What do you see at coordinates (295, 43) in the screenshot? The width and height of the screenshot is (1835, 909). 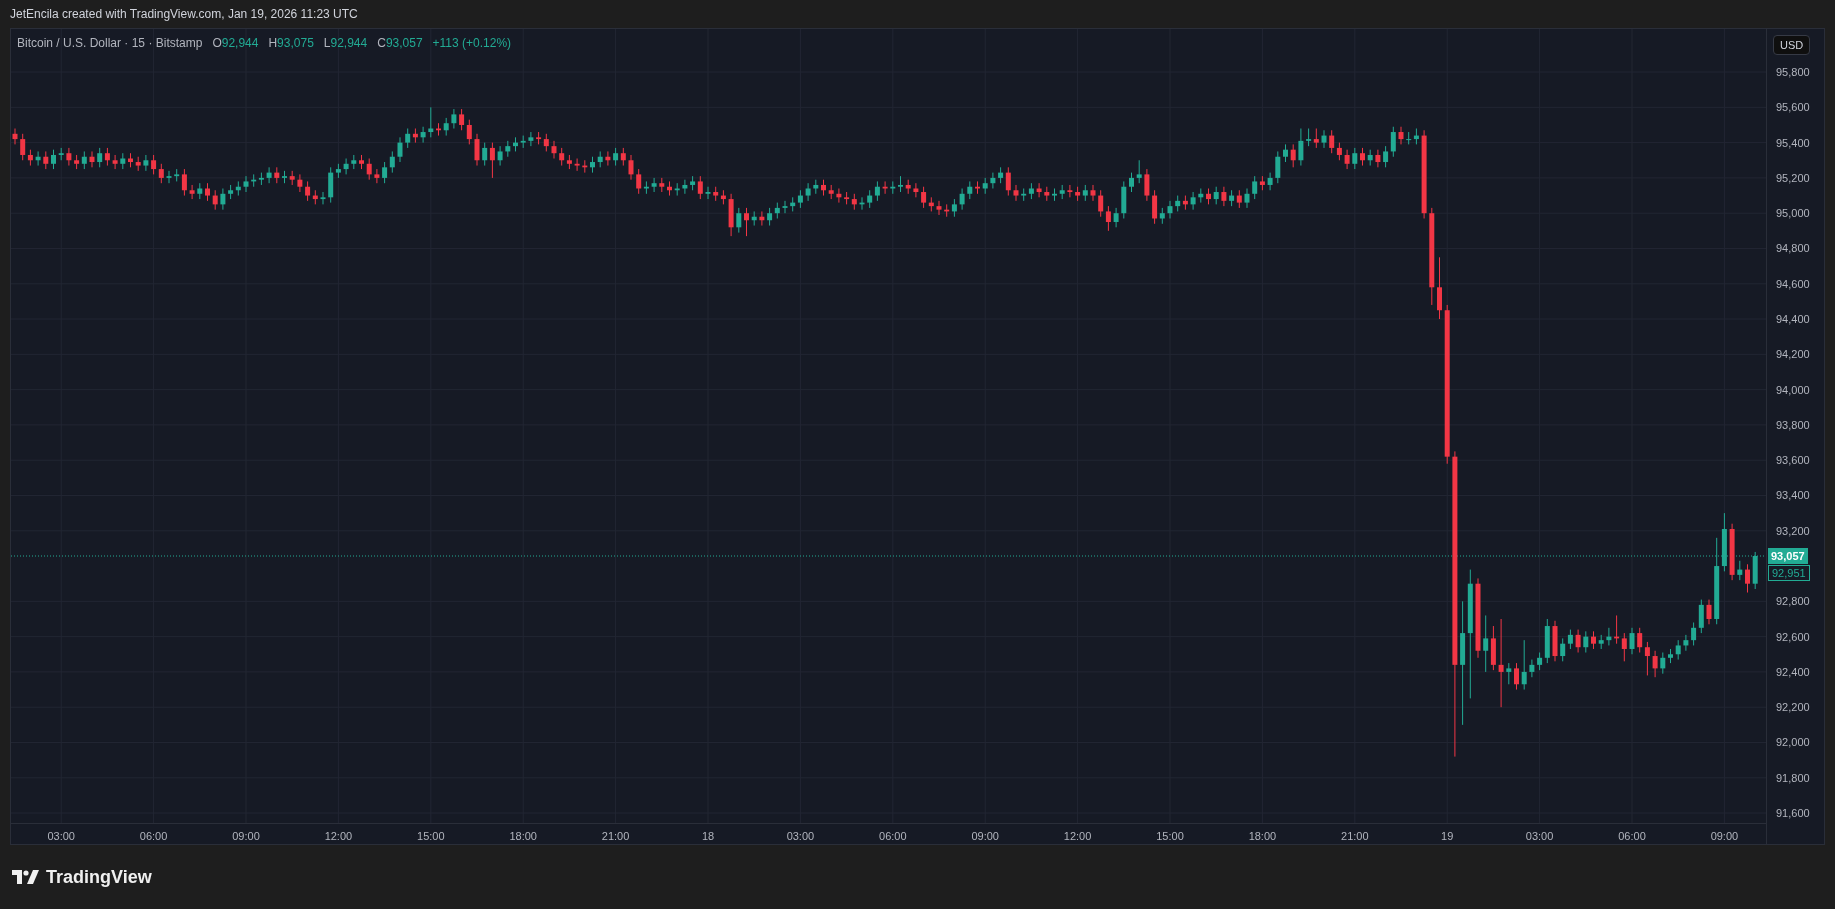 I see `ohlc-value: 93,075` at bounding box center [295, 43].